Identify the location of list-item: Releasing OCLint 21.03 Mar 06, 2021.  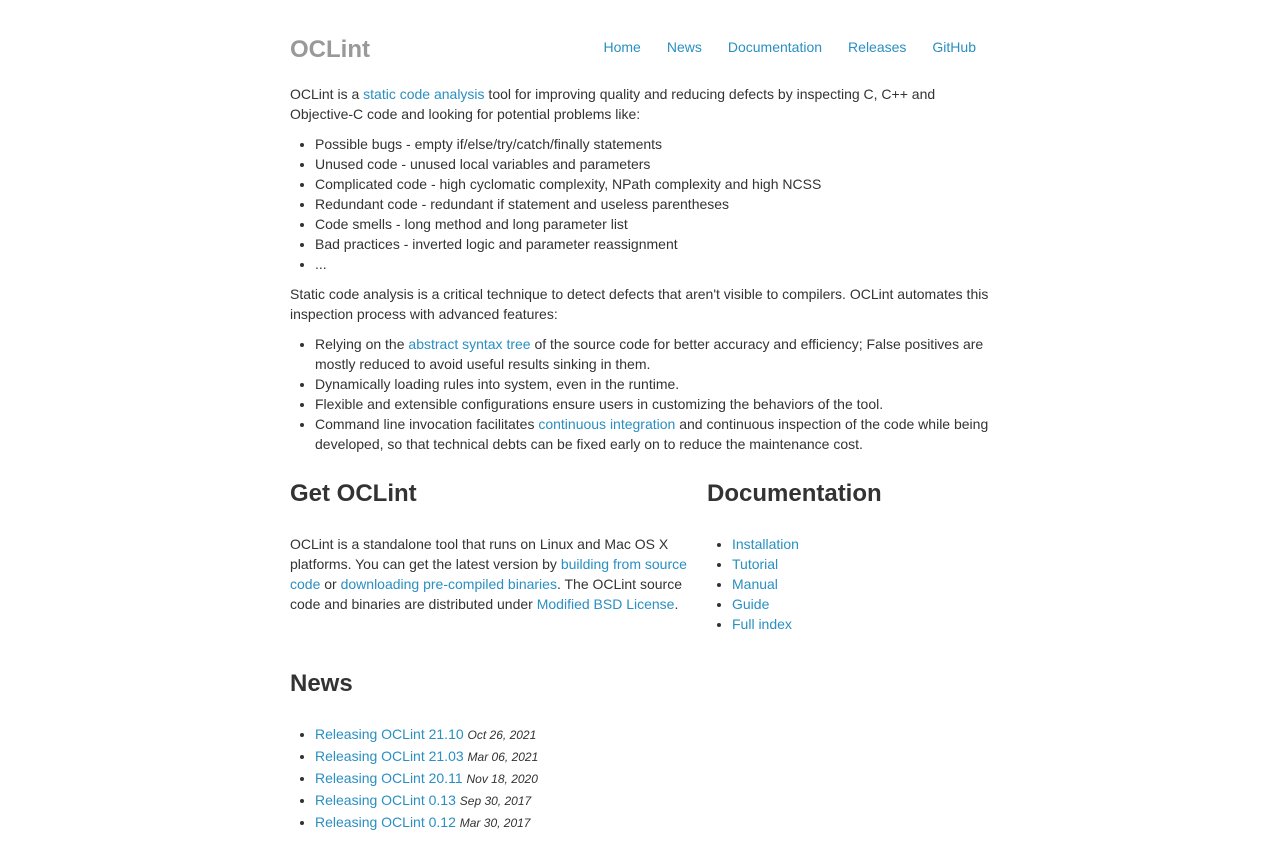
(652, 757).